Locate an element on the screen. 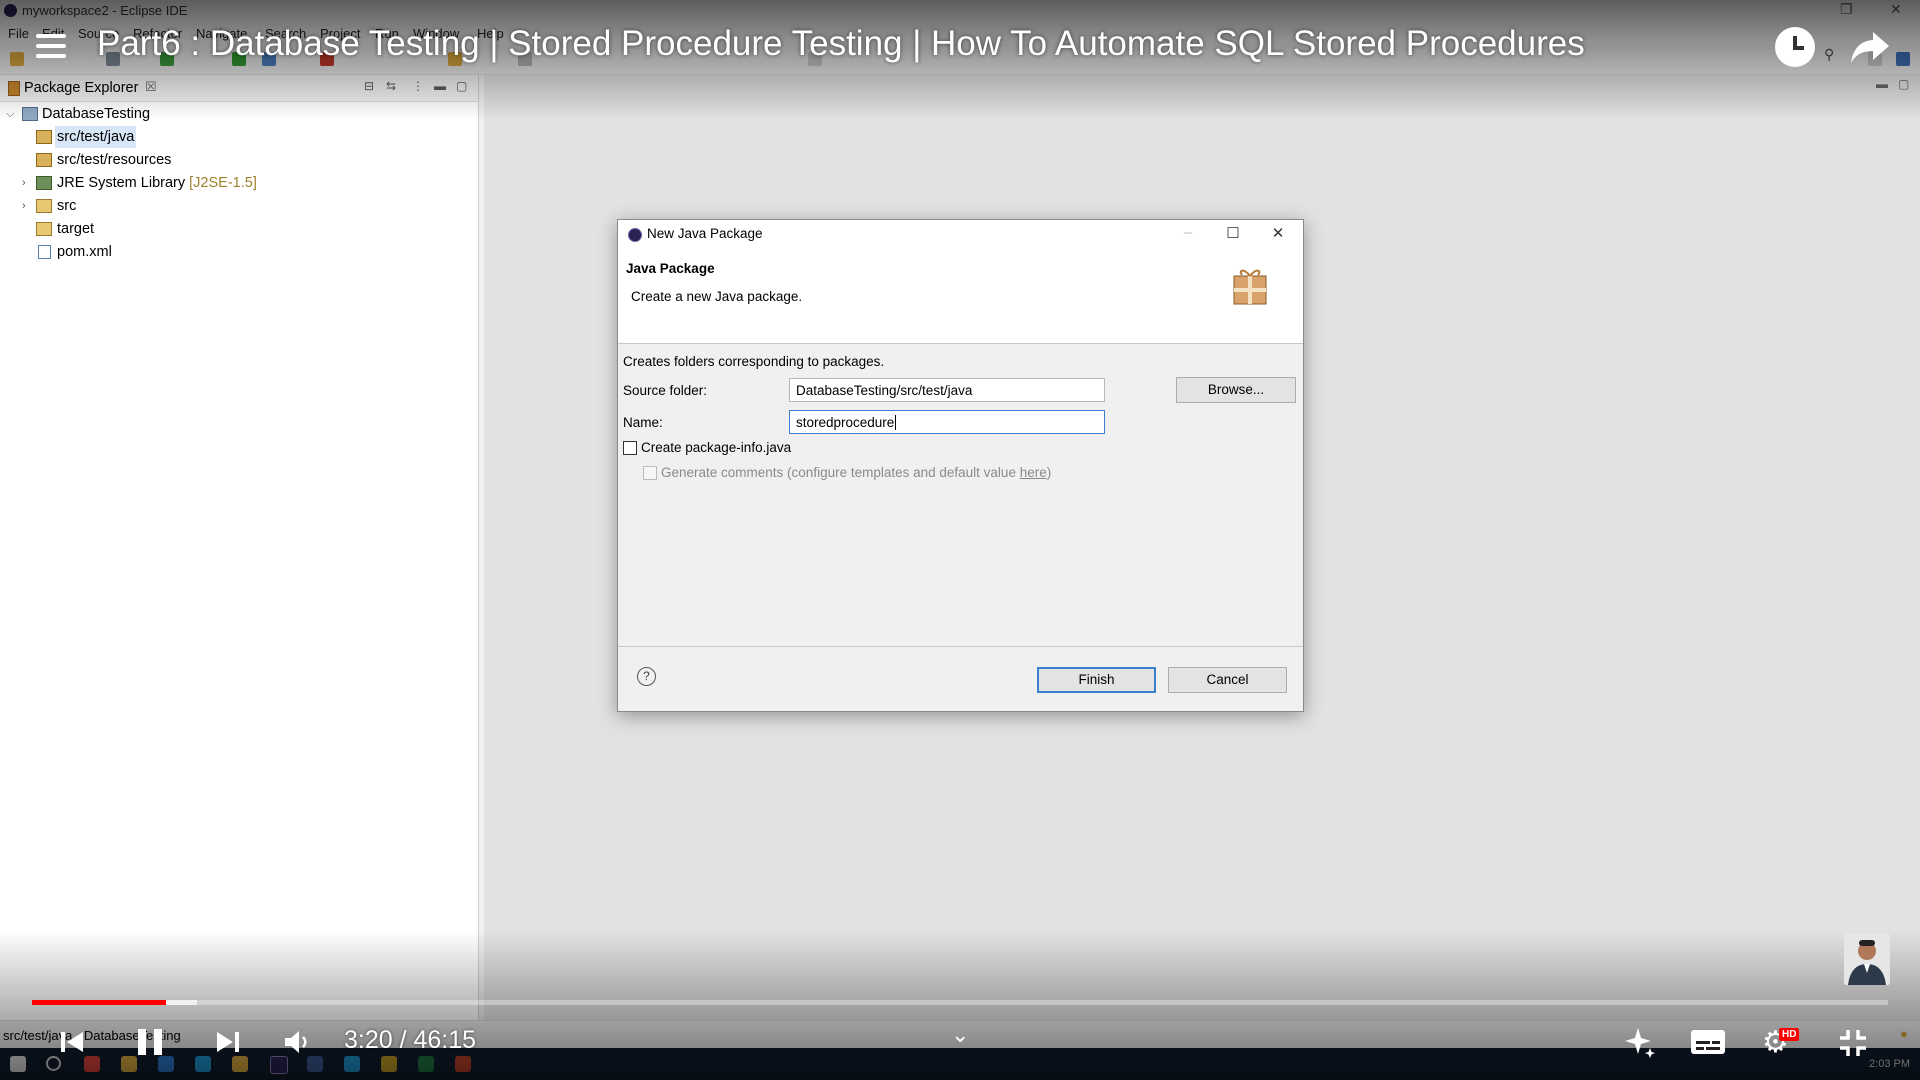 This screenshot has width=1920, height=1080. project-icon is located at coordinates (30, 114).